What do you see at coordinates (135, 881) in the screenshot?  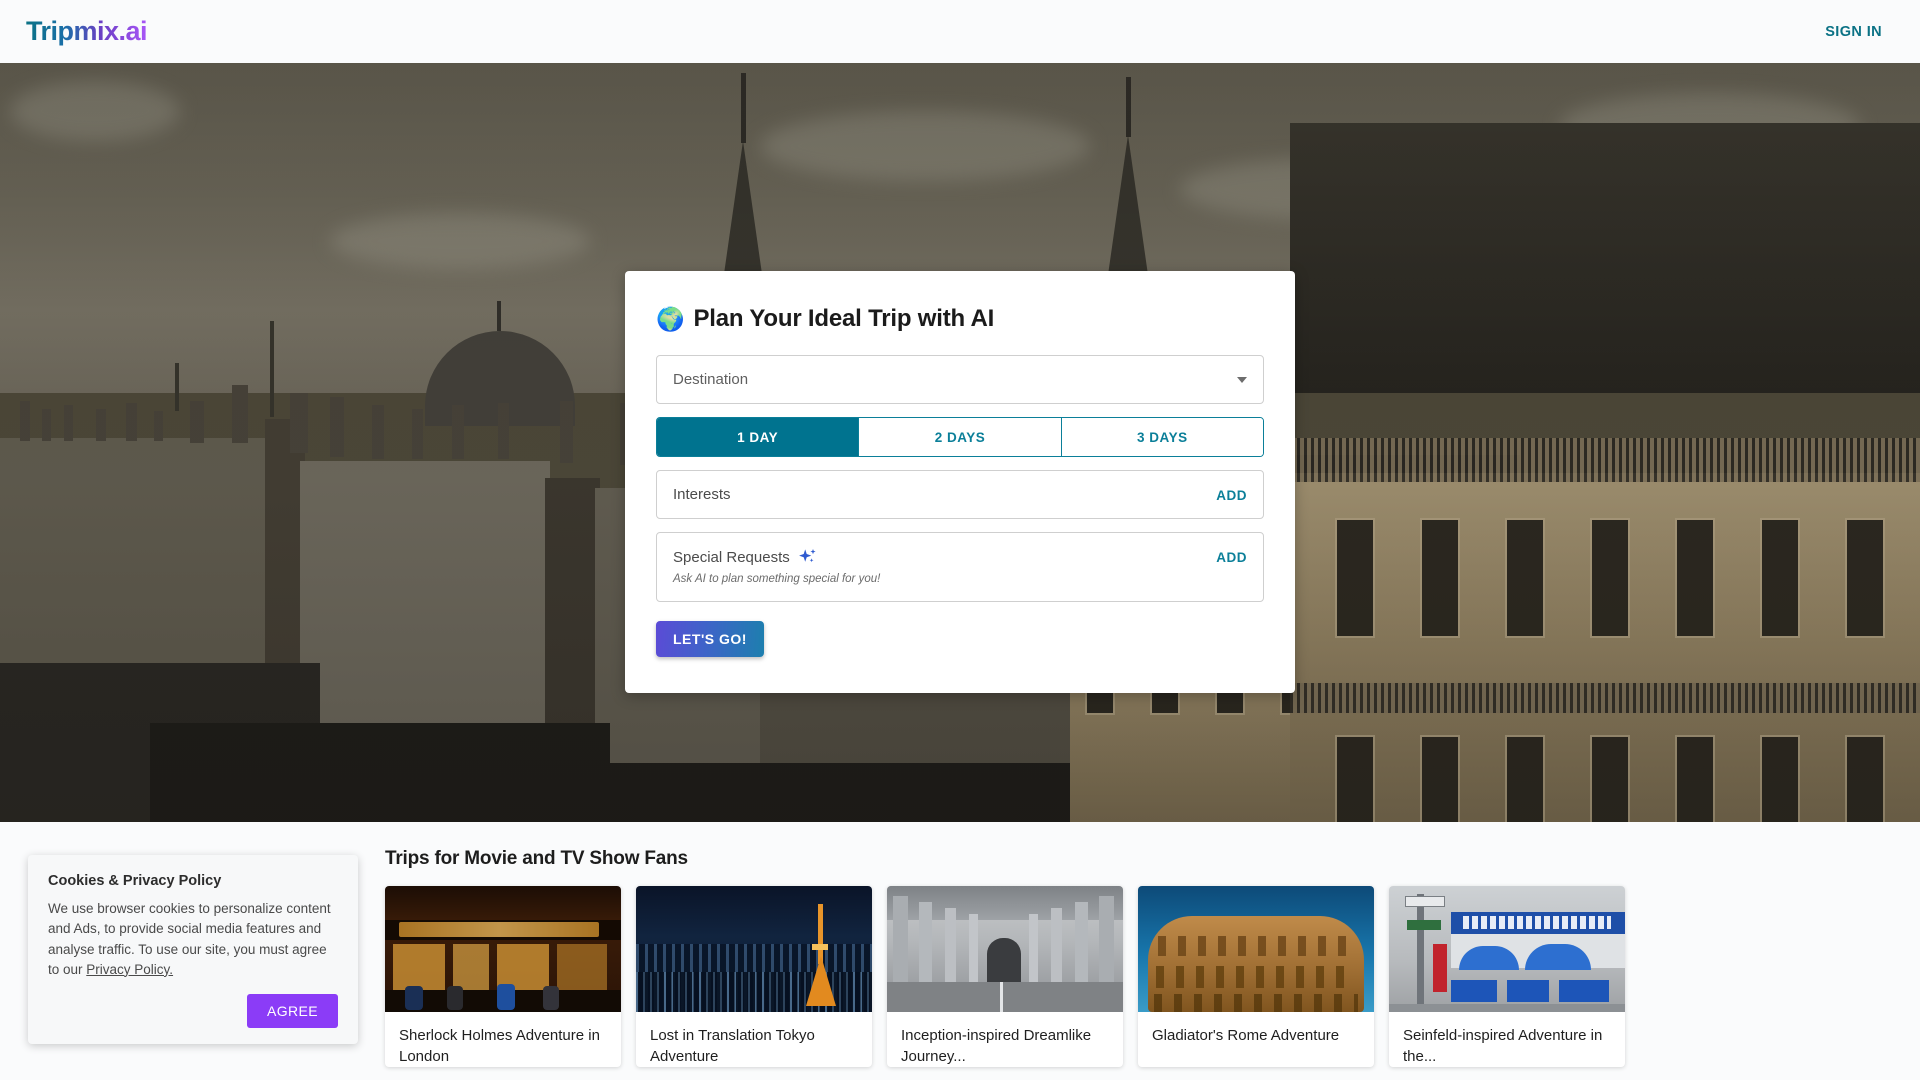 I see `cookie-banner-title: Cookies & Privacy Policy` at bounding box center [135, 881].